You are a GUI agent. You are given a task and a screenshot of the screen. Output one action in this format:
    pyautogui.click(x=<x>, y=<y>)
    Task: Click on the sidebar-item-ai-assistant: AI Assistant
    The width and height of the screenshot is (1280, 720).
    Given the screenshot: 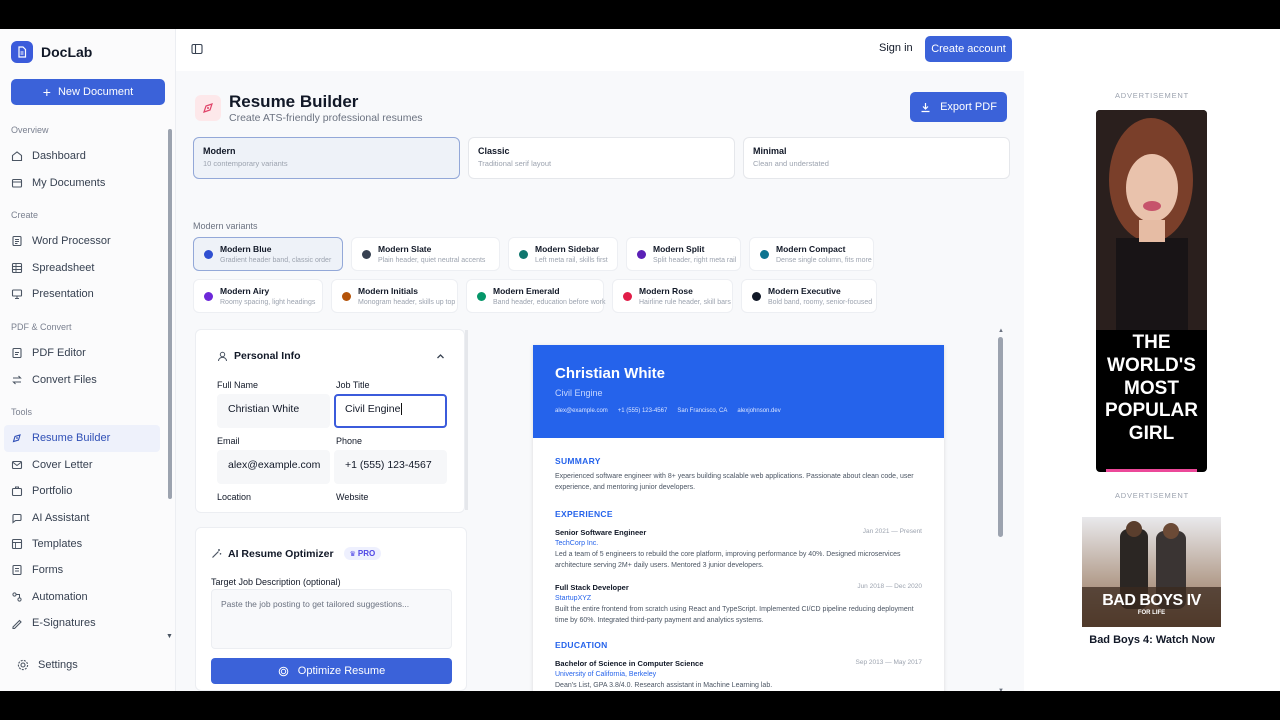 What is the action you would take?
    pyautogui.click(x=84, y=517)
    